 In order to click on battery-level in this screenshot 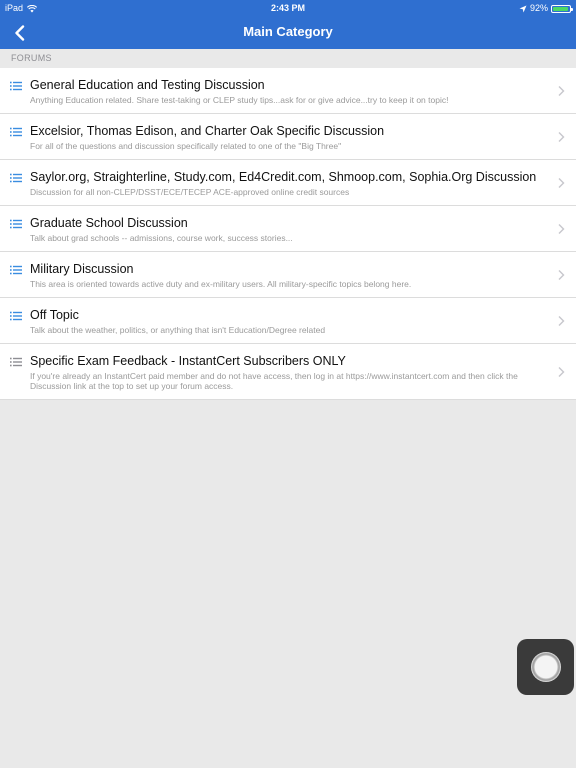, I will do `click(560, 8)`.